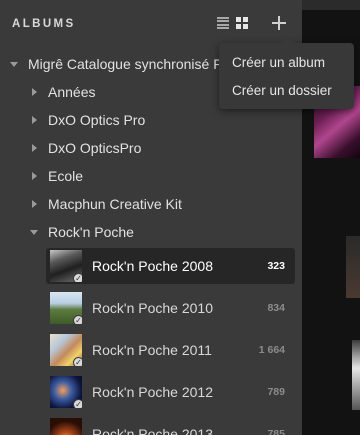  What do you see at coordinates (95, 148) in the screenshot?
I see `folder-label: DxO OpticsPro` at bounding box center [95, 148].